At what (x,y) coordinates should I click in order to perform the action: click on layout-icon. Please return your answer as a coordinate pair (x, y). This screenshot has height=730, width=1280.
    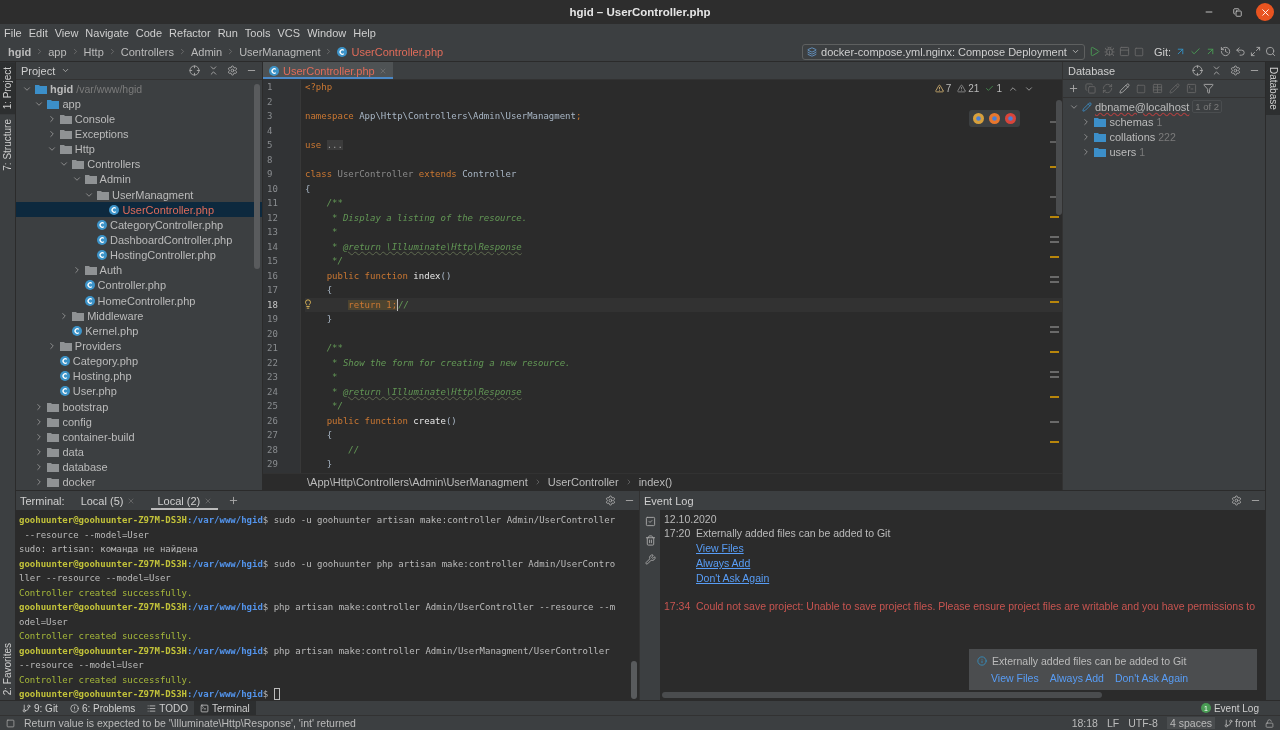
    Looking at the image, I should click on (1255, 51).